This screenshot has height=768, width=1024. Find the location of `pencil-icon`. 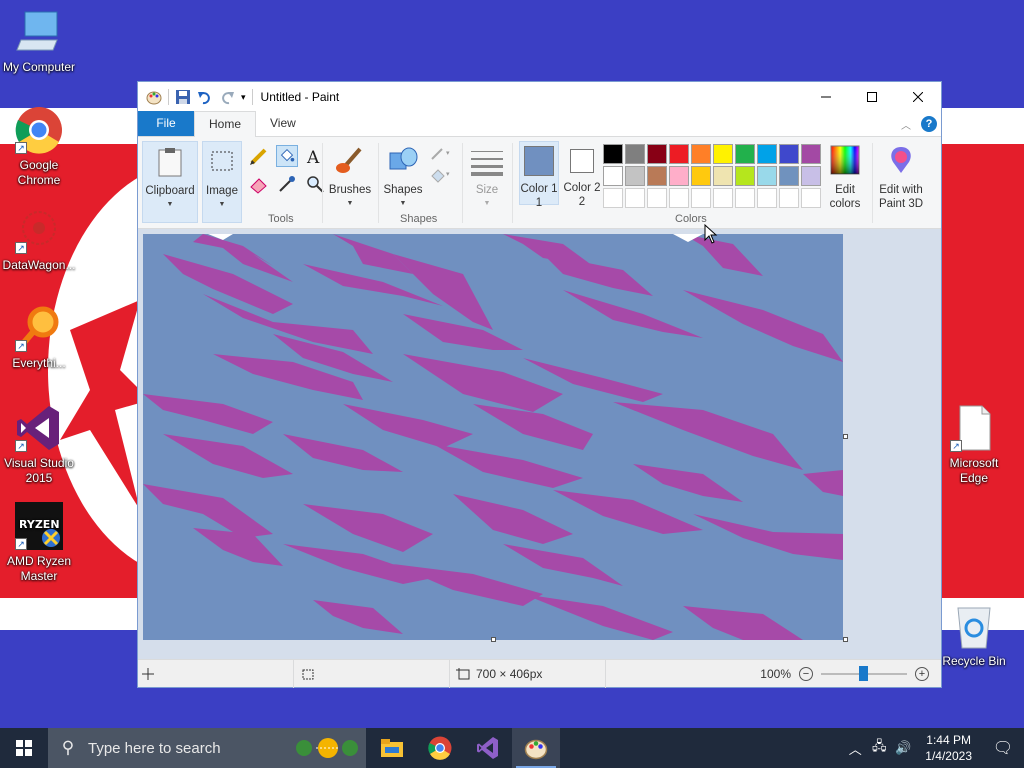

pencil-icon is located at coordinates (259, 156).